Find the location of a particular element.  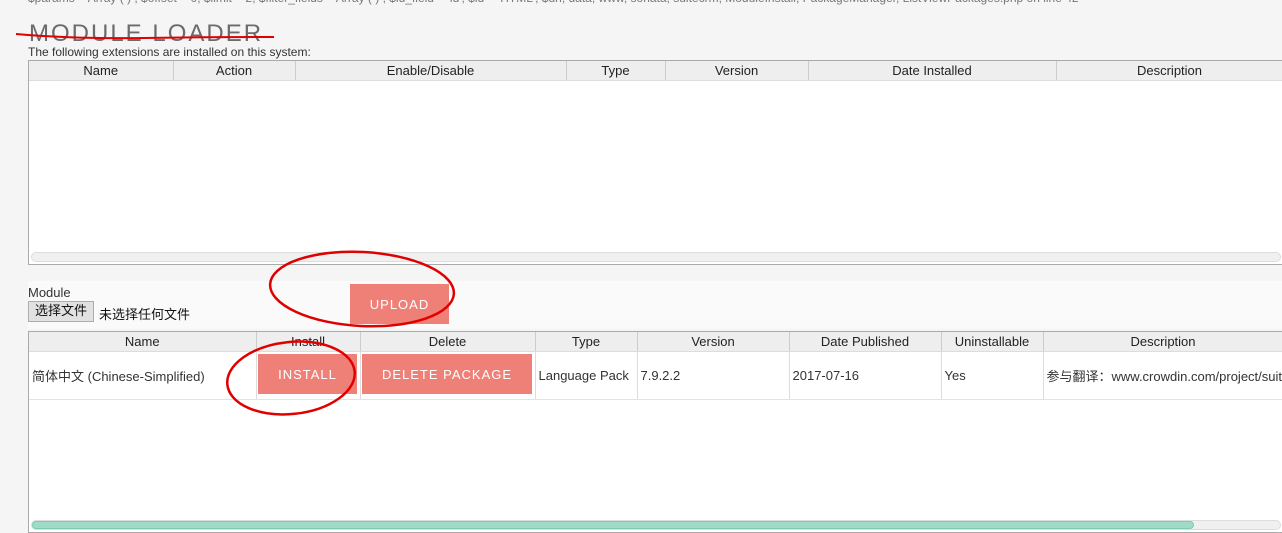

col-enable-disable: Enable/Disable is located at coordinates (431, 71).